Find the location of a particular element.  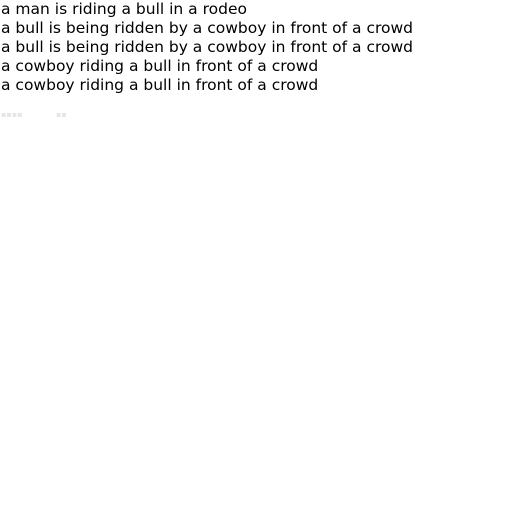

faint-marks-row: ▪▪▪▪ ▪▪ is located at coordinates (61, 115).